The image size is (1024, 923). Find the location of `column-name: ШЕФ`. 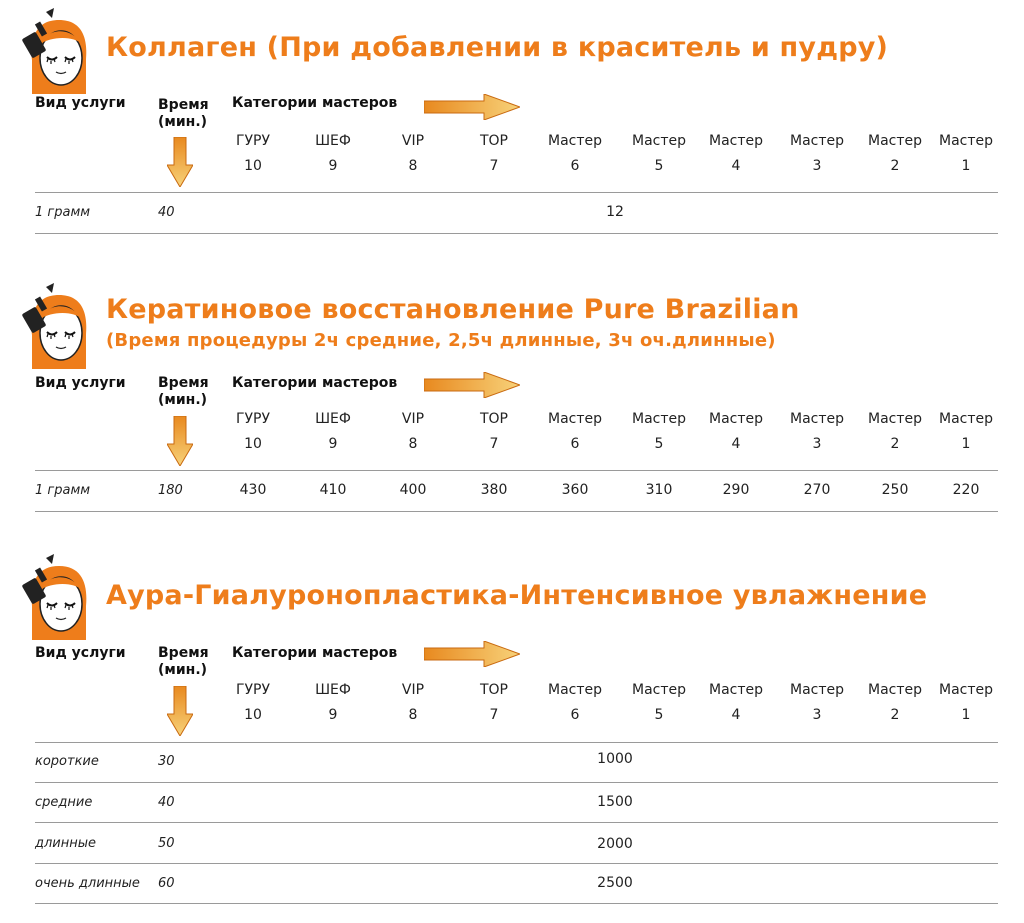

column-name: ШЕФ is located at coordinates (333, 690).